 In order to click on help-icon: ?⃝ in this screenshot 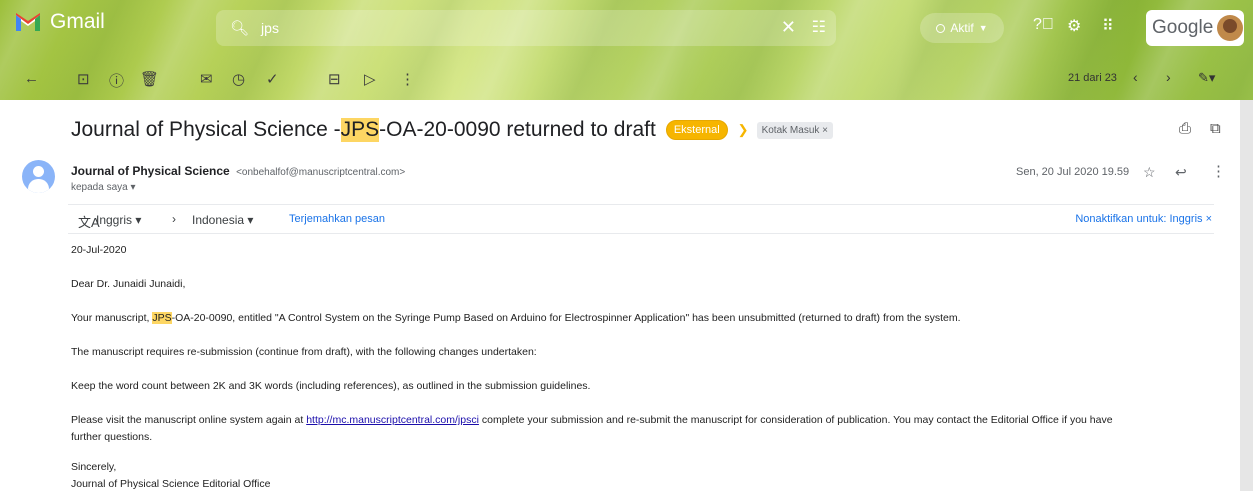, I will do `click(1043, 25)`.